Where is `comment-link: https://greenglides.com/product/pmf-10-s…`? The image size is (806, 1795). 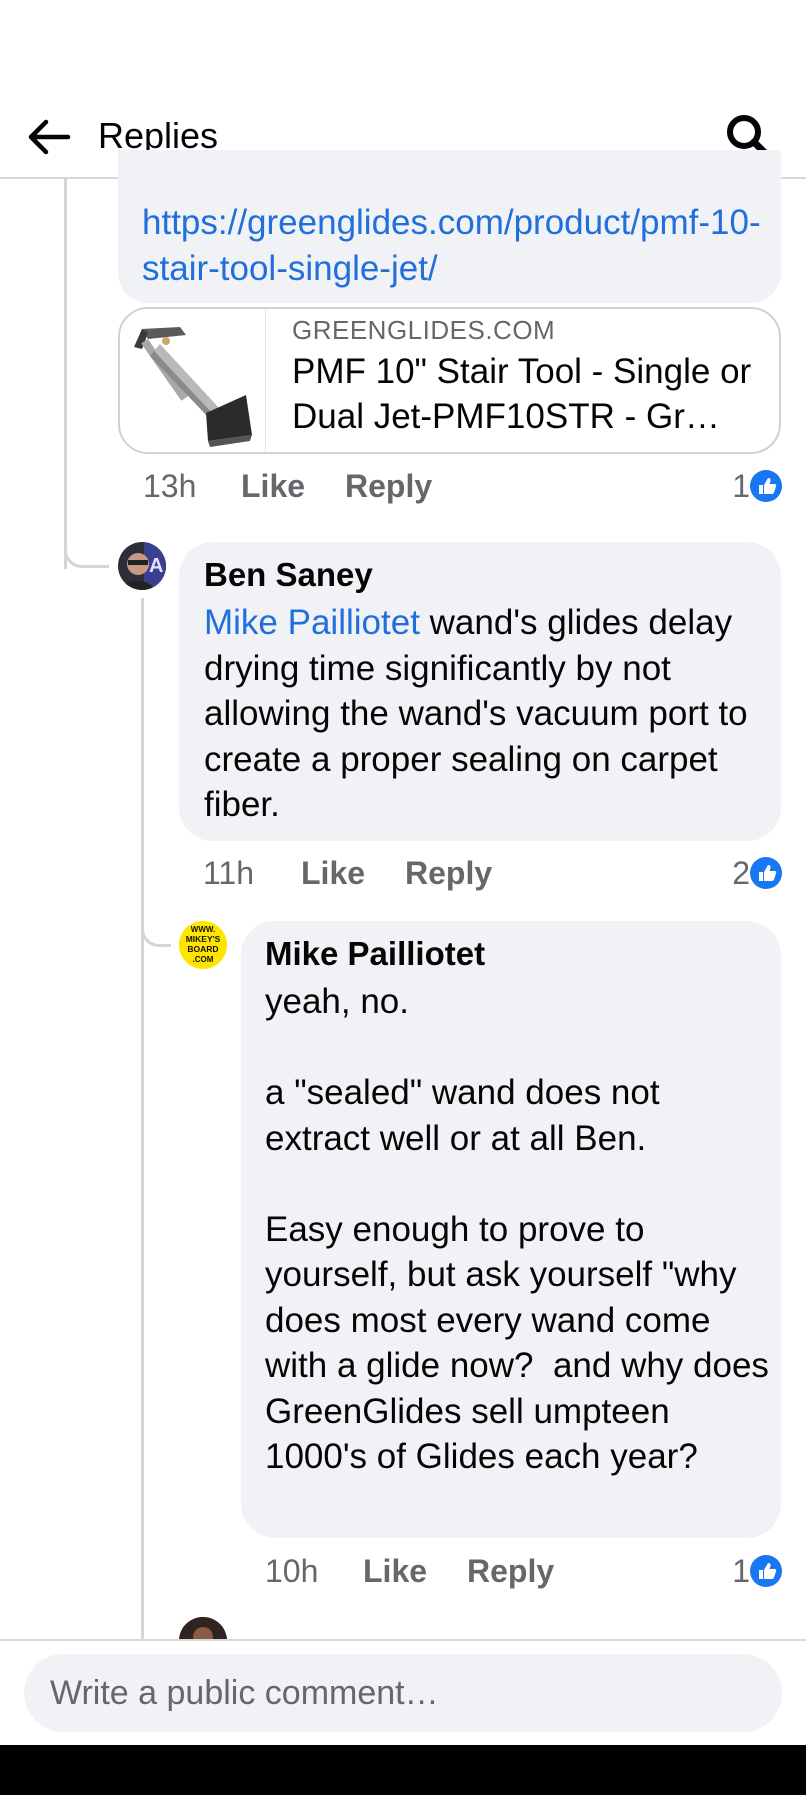
comment-link: https://greenglides.com/product/pmf-10-s… is located at coordinates (451, 246).